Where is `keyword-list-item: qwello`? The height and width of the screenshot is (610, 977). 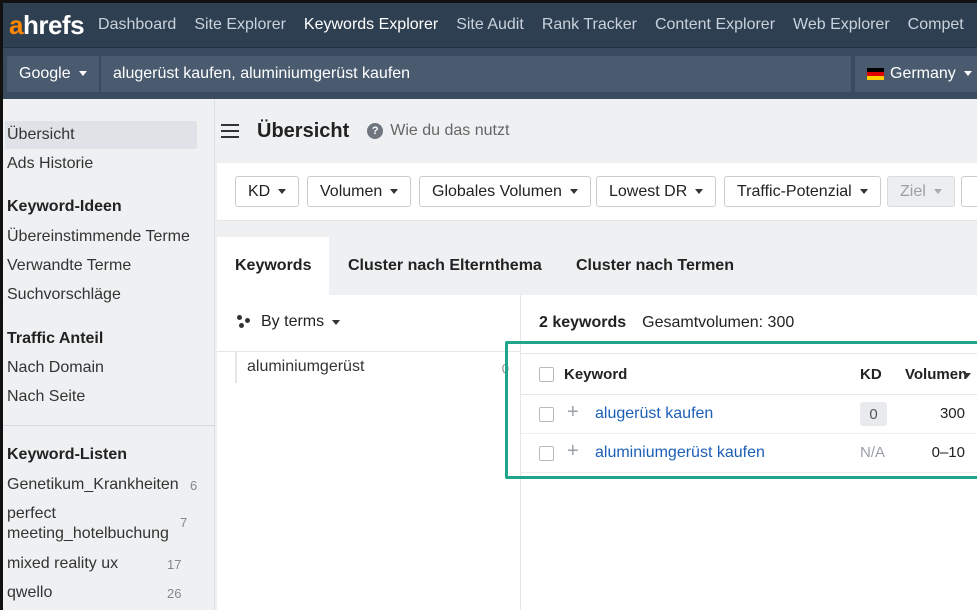 keyword-list-item: qwello is located at coordinates (29, 593).